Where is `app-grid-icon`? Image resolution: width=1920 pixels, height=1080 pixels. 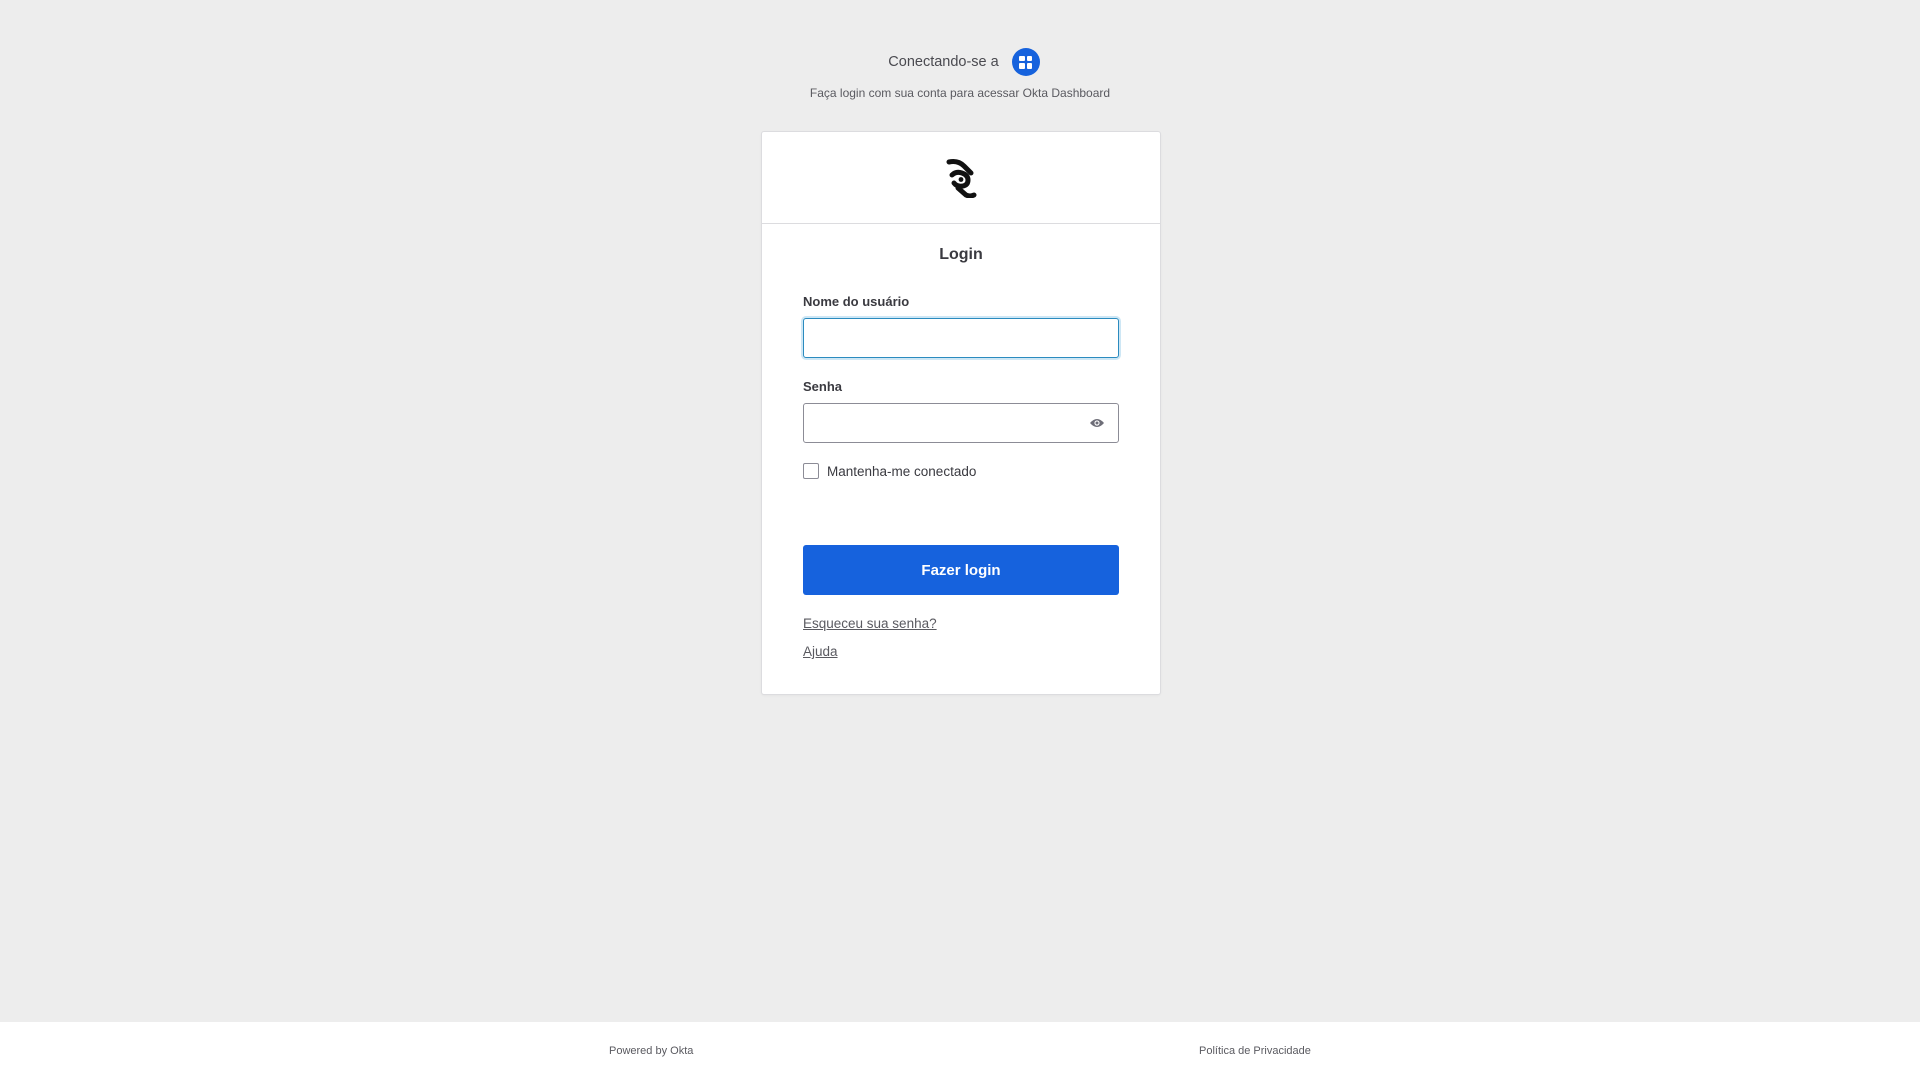 app-grid-icon is located at coordinates (1025, 62).